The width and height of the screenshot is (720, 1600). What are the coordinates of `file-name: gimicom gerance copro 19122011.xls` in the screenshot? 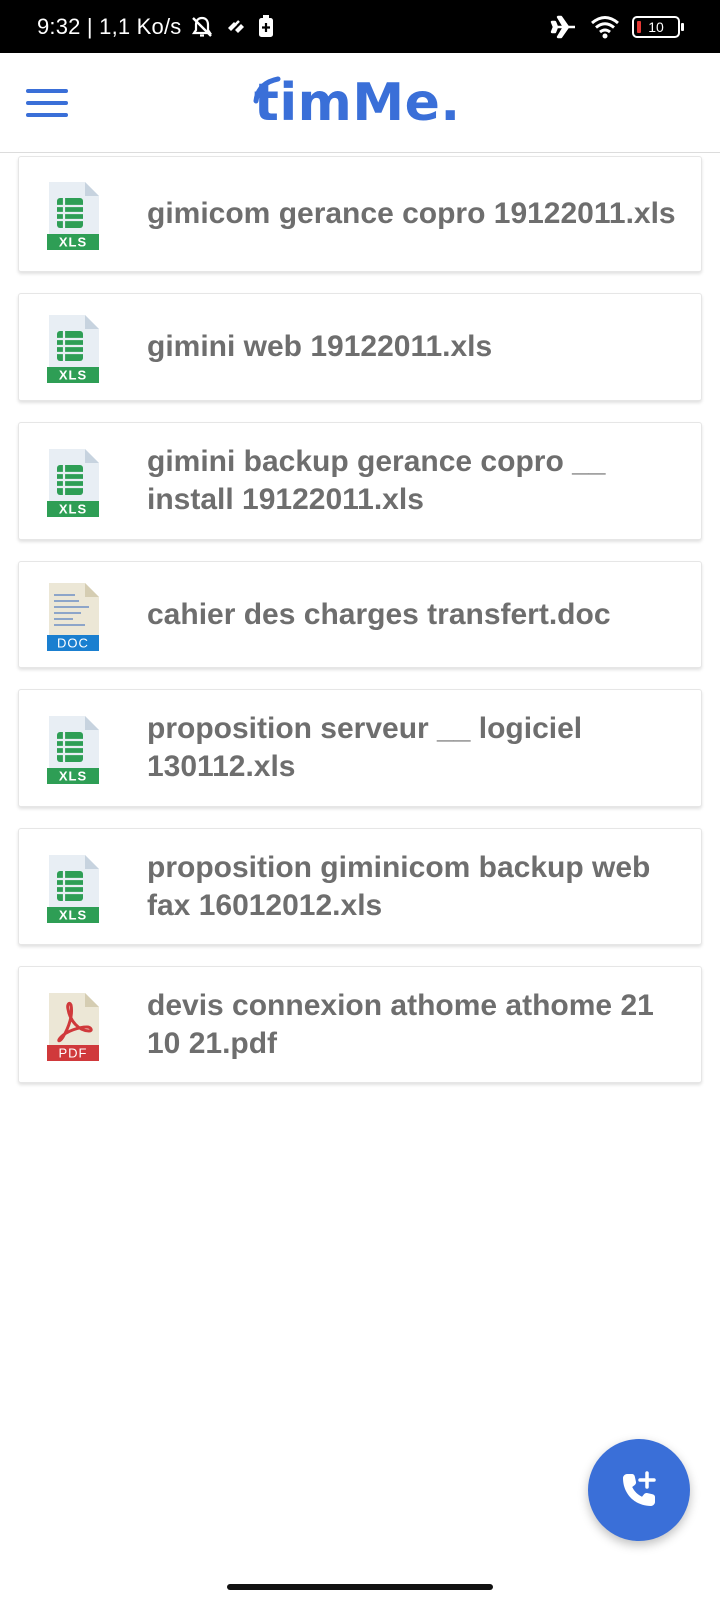 It's located at (411, 213).